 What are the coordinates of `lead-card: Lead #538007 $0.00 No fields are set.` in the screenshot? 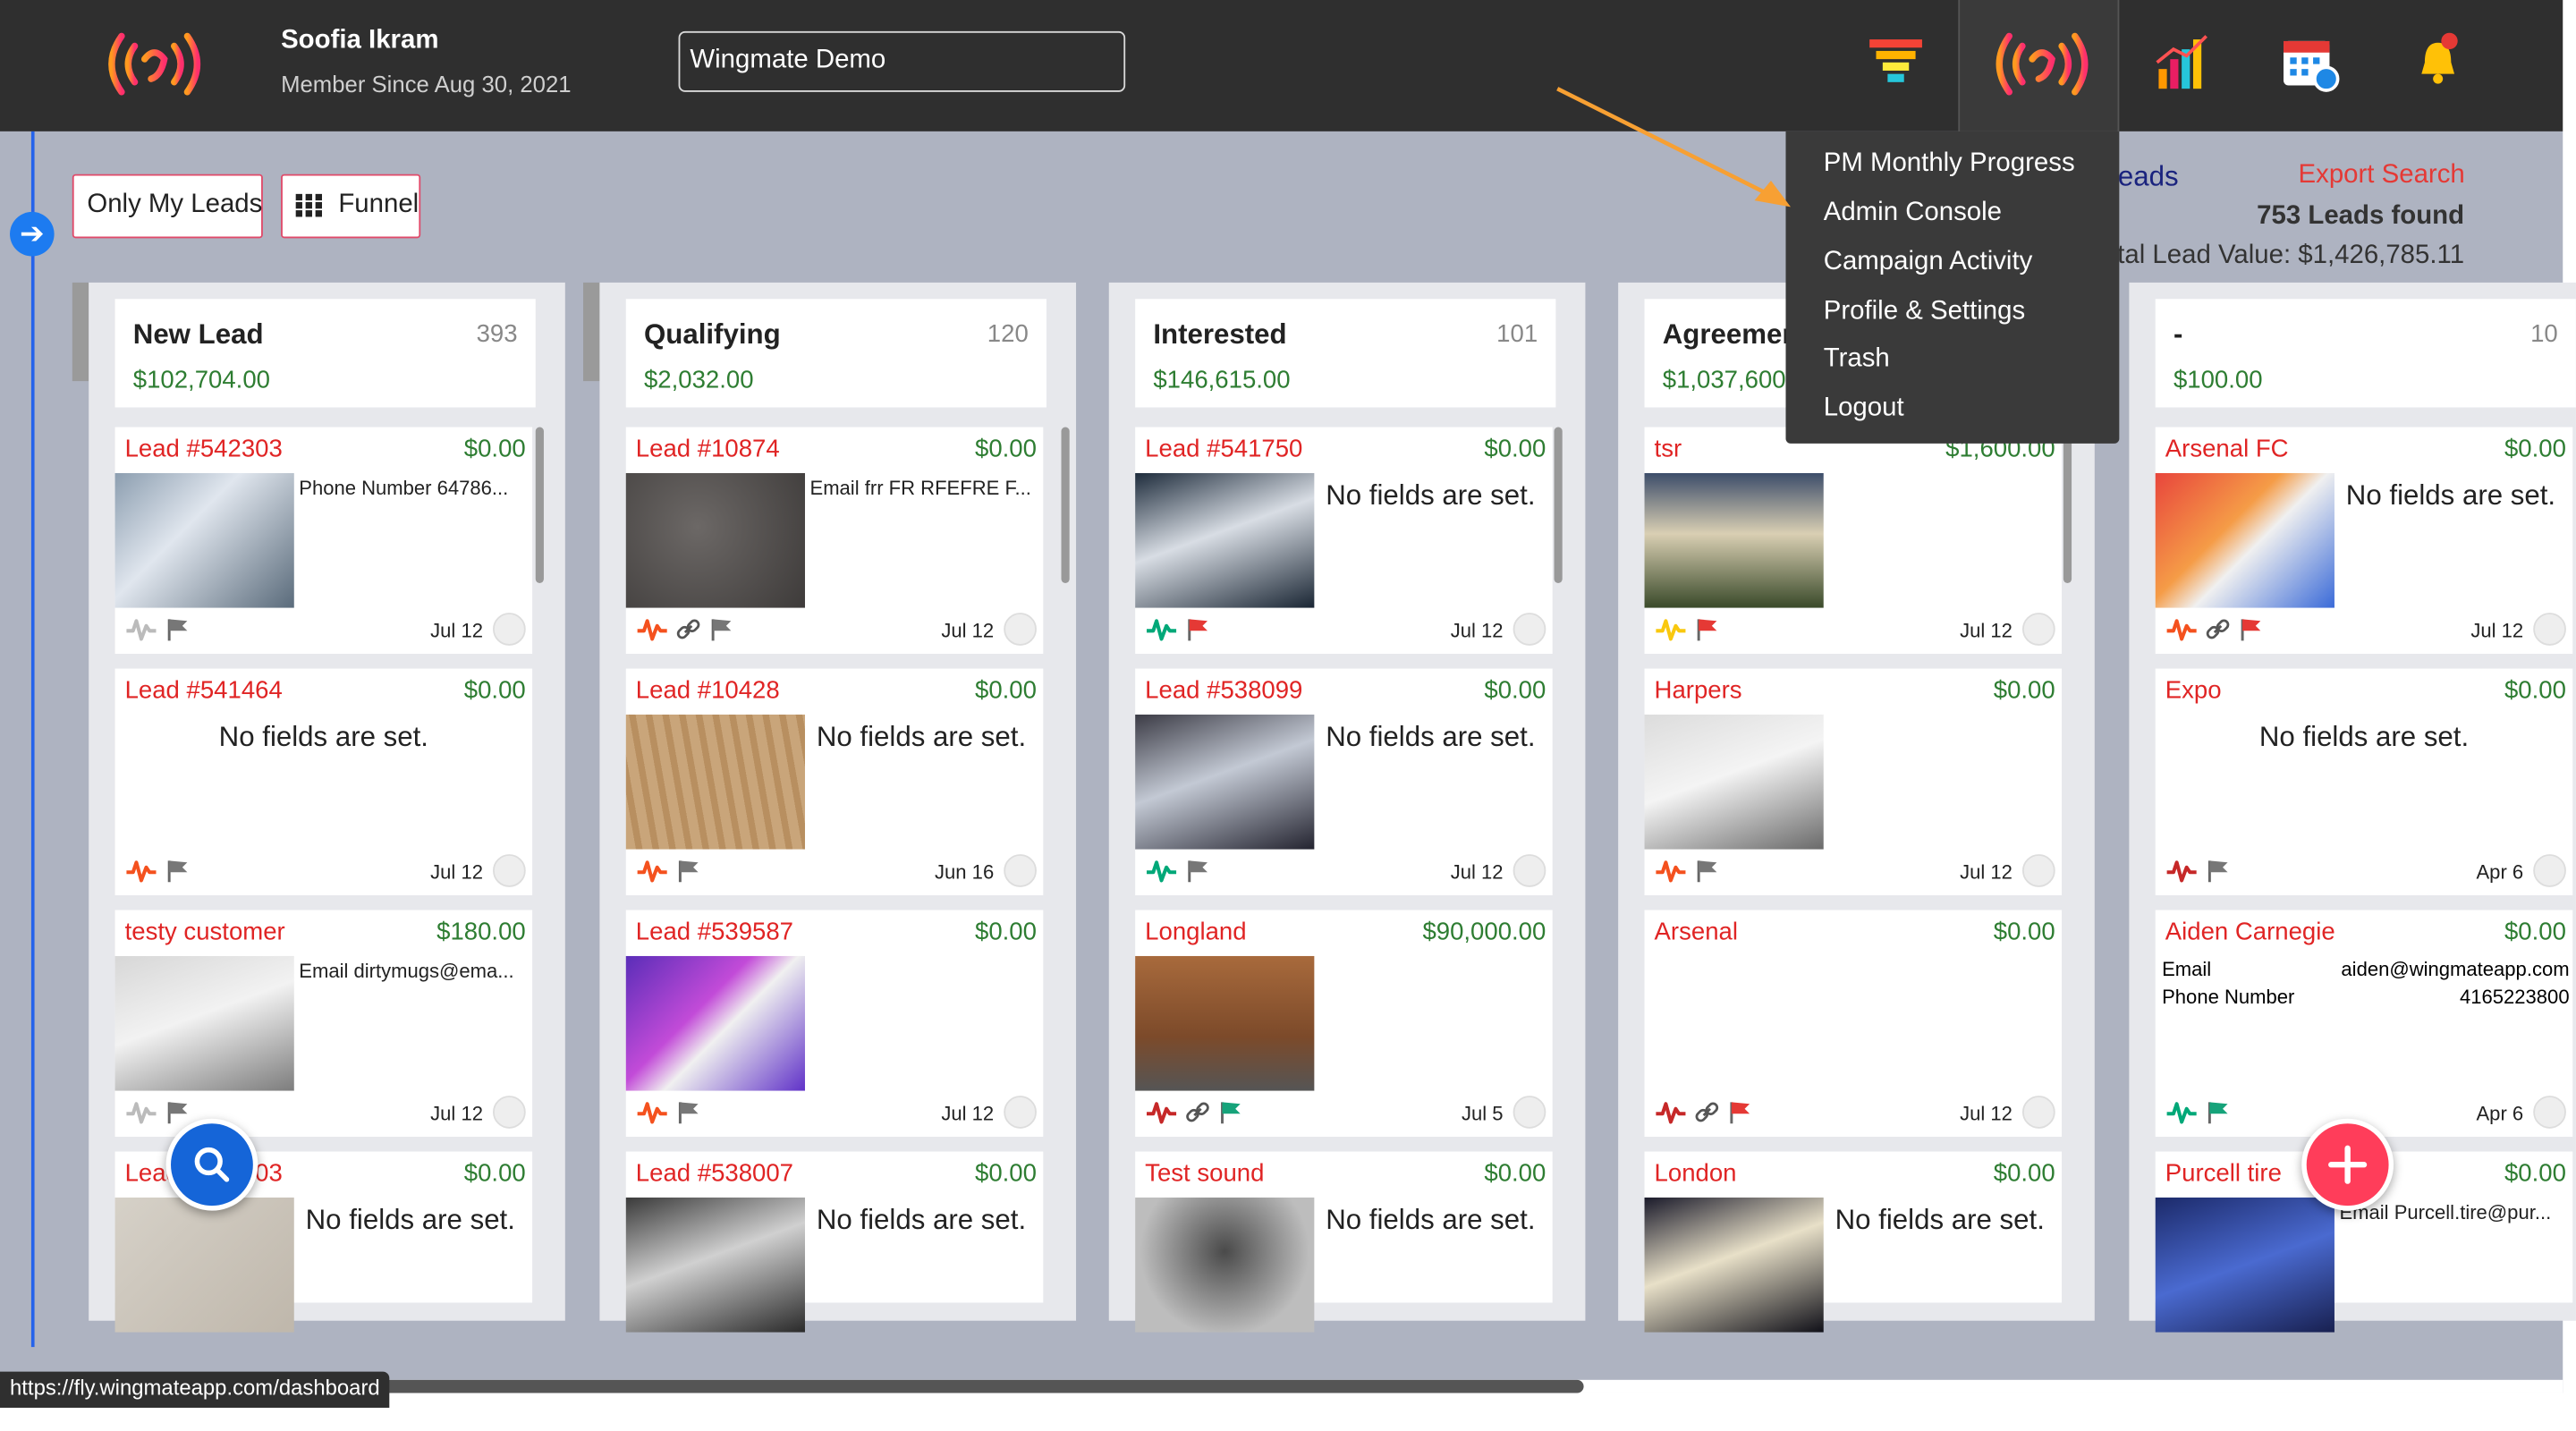 It's located at (834, 1242).